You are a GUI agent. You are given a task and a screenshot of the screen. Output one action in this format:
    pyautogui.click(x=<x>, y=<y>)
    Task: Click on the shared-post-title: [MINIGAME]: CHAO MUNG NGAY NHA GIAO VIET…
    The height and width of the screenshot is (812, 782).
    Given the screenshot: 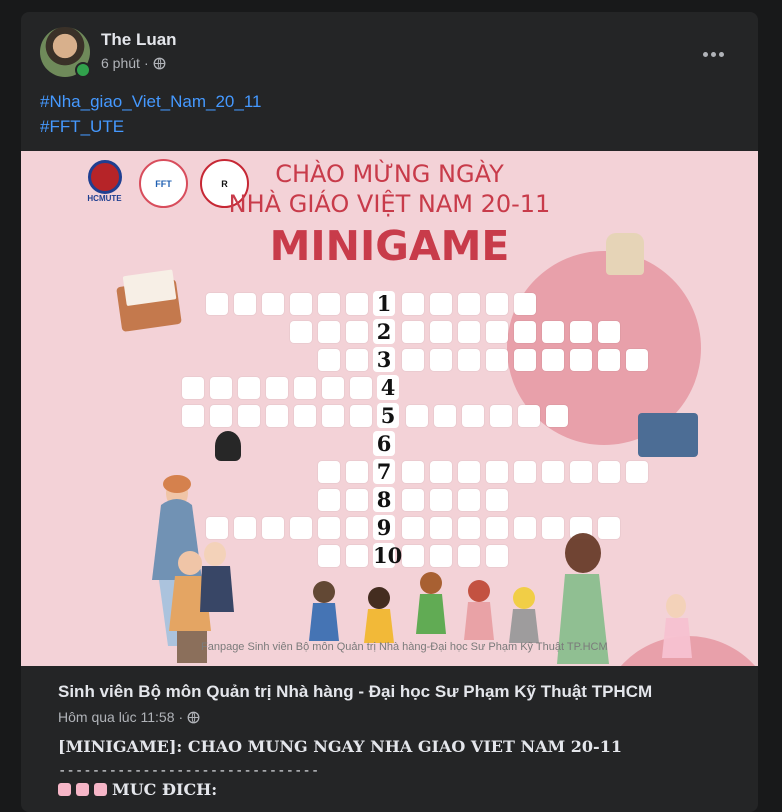 What is the action you would take?
    pyautogui.click(x=340, y=746)
    